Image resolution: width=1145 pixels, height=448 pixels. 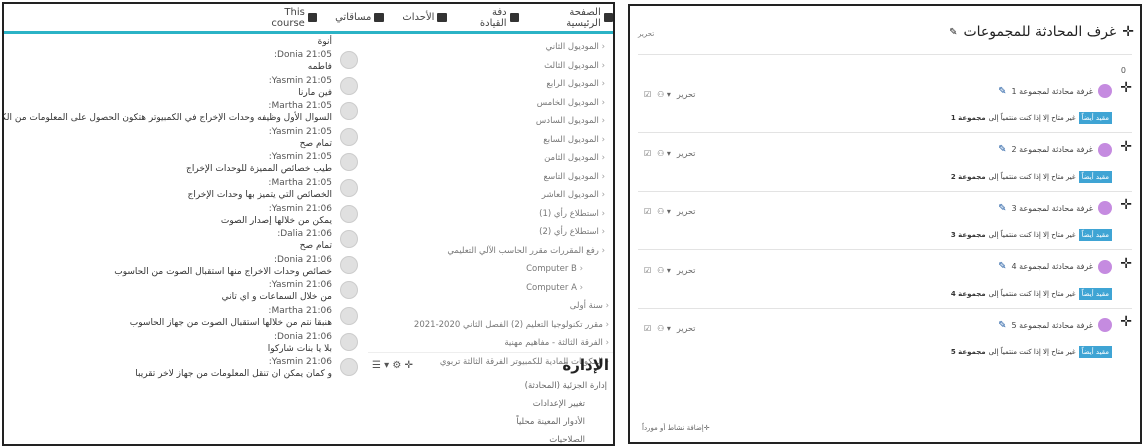 I want to click on group-chat-name: غرفة محادثة لمجموعة 5 ✎, so click(x=1055, y=325).